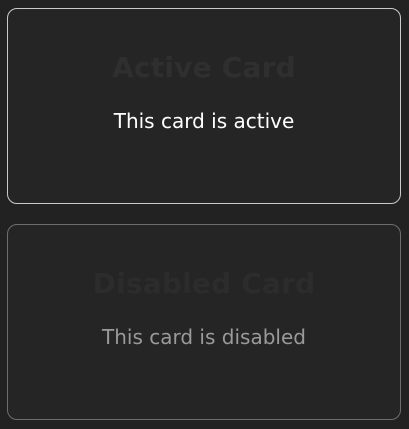  I want to click on card-body-text: This card is active, so click(204, 121).